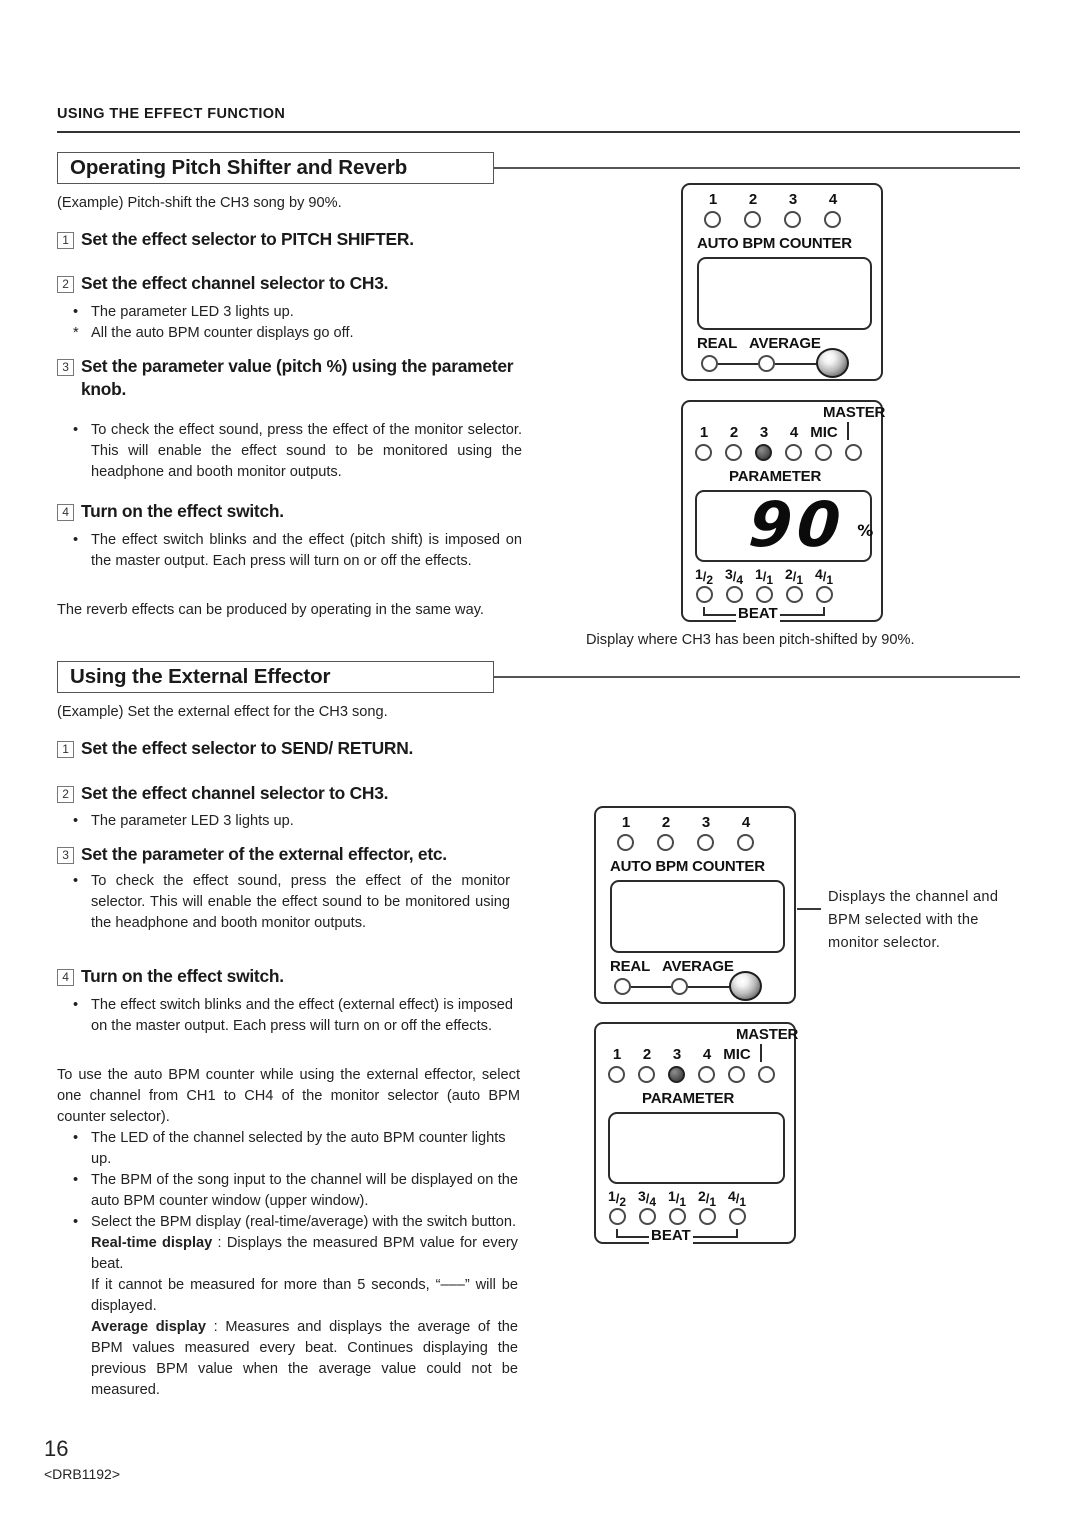 The height and width of the screenshot is (1526, 1080). What do you see at coordinates (809, 909) in the screenshot?
I see `callout-leader-line` at bounding box center [809, 909].